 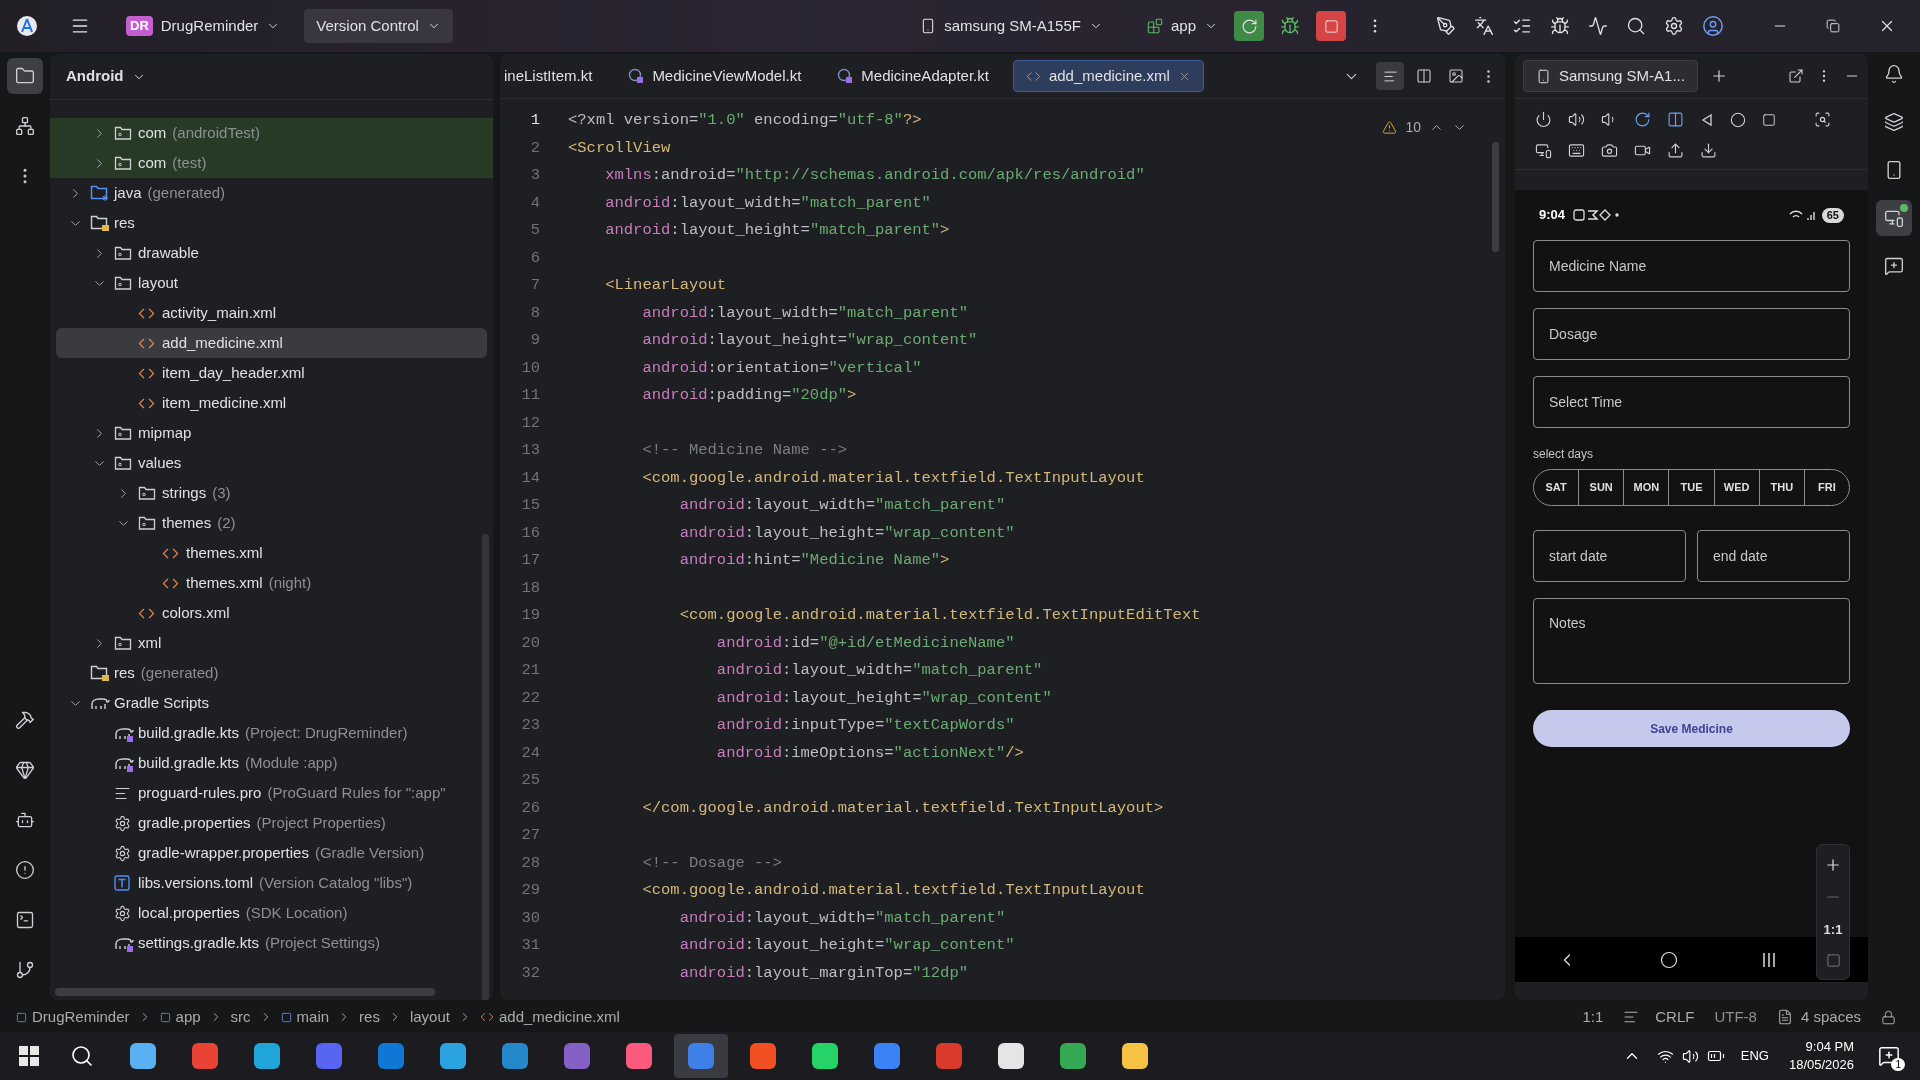 I want to click on clock-time: 9:04 PM, so click(x=1829, y=1047).